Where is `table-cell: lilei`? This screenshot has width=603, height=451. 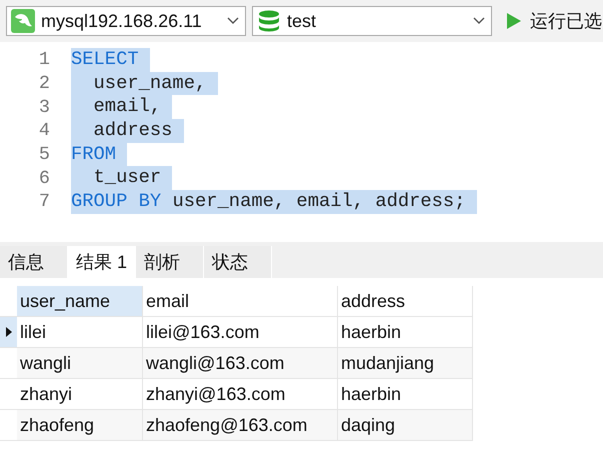 table-cell: lilei is located at coordinates (80, 332).